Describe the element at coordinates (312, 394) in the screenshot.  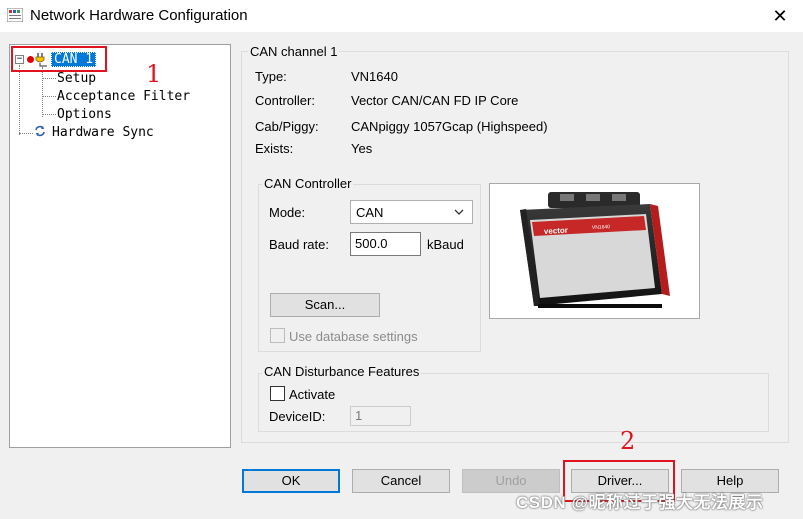
I see `activate-label: Activate` at that location.